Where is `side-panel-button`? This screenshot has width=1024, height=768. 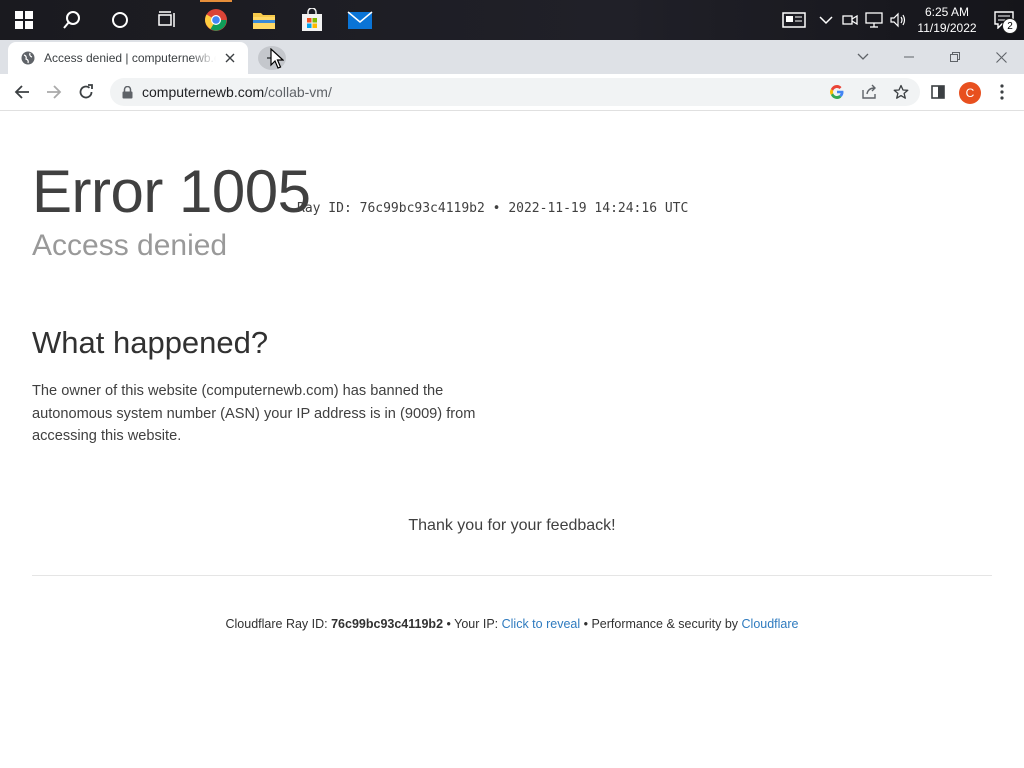
side-panel-button is located at coordinates (938, 92).